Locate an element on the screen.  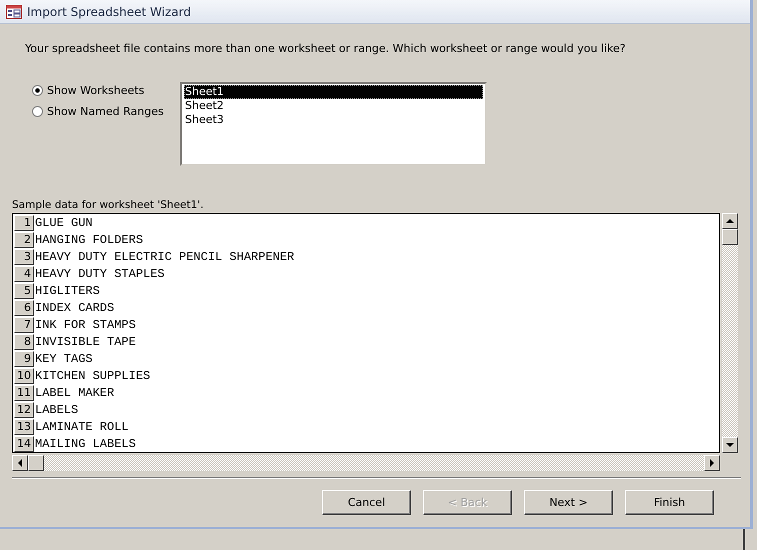
table-cell: HEAVY DUTY STAPLES is located at coordinates (99, 274).